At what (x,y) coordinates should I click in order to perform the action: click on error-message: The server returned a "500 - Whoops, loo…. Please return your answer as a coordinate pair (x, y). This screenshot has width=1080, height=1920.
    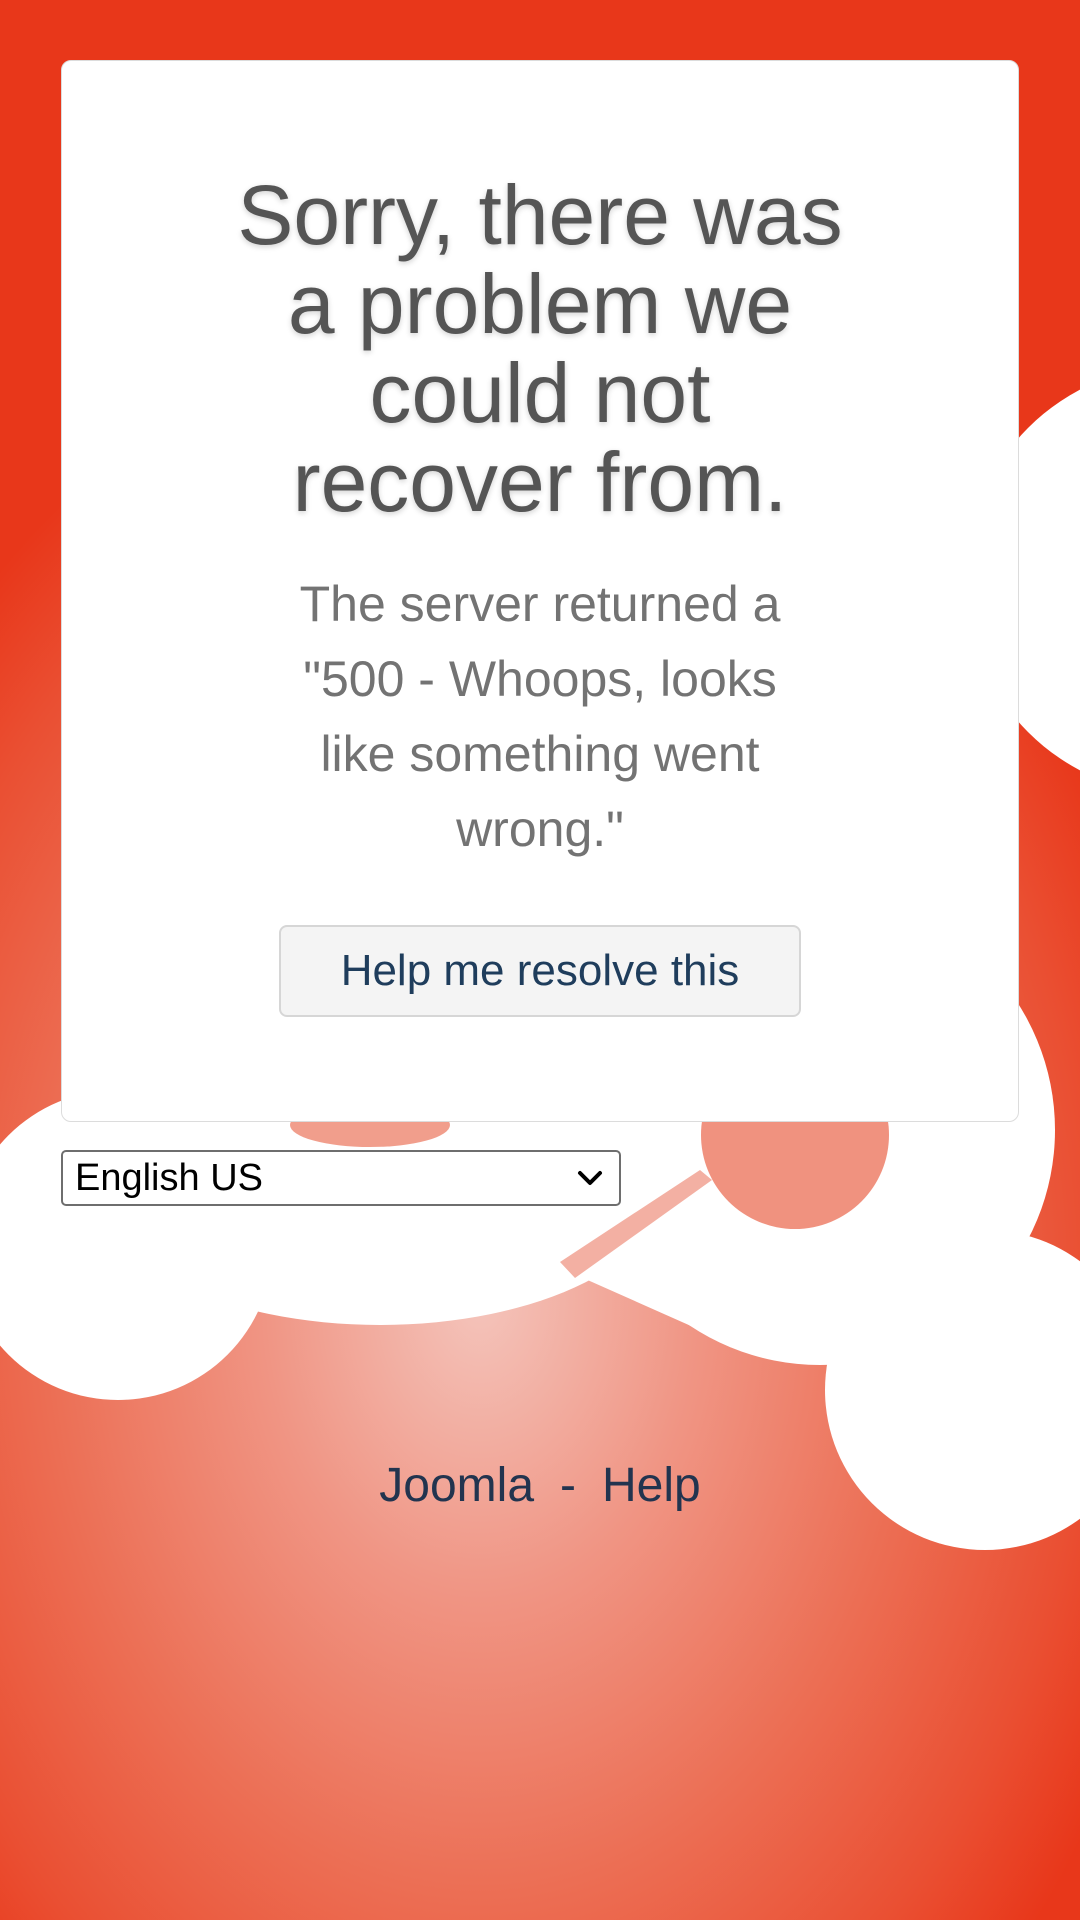
    Looking at the image, I should click on (540, 716).